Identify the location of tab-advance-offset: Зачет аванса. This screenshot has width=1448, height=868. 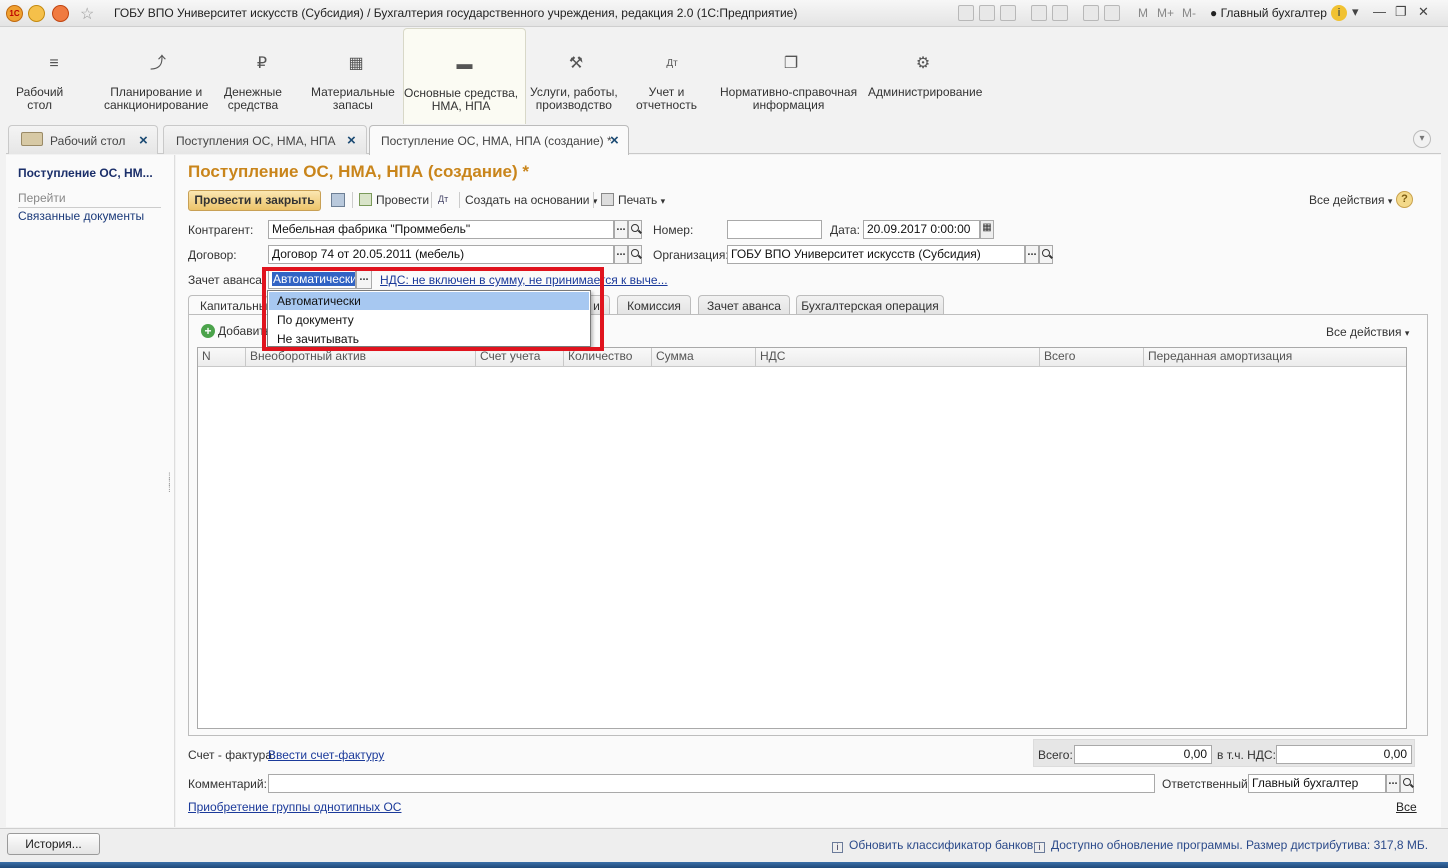
(744, 305).